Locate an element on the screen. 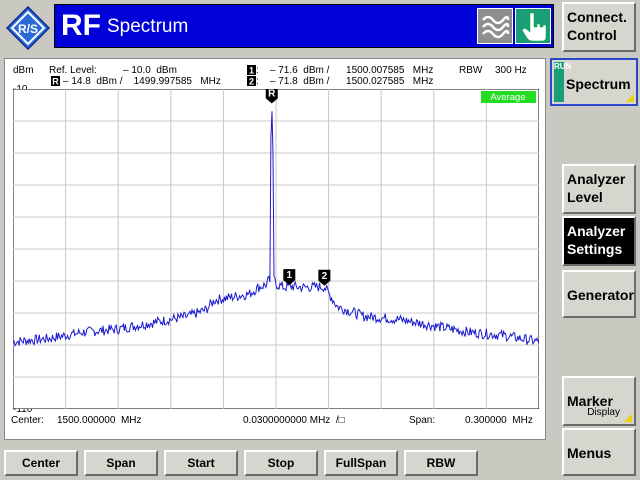 The image size is (640, 480). rohde-schwarz-logo: R/S is located at coordinates (28, 28).